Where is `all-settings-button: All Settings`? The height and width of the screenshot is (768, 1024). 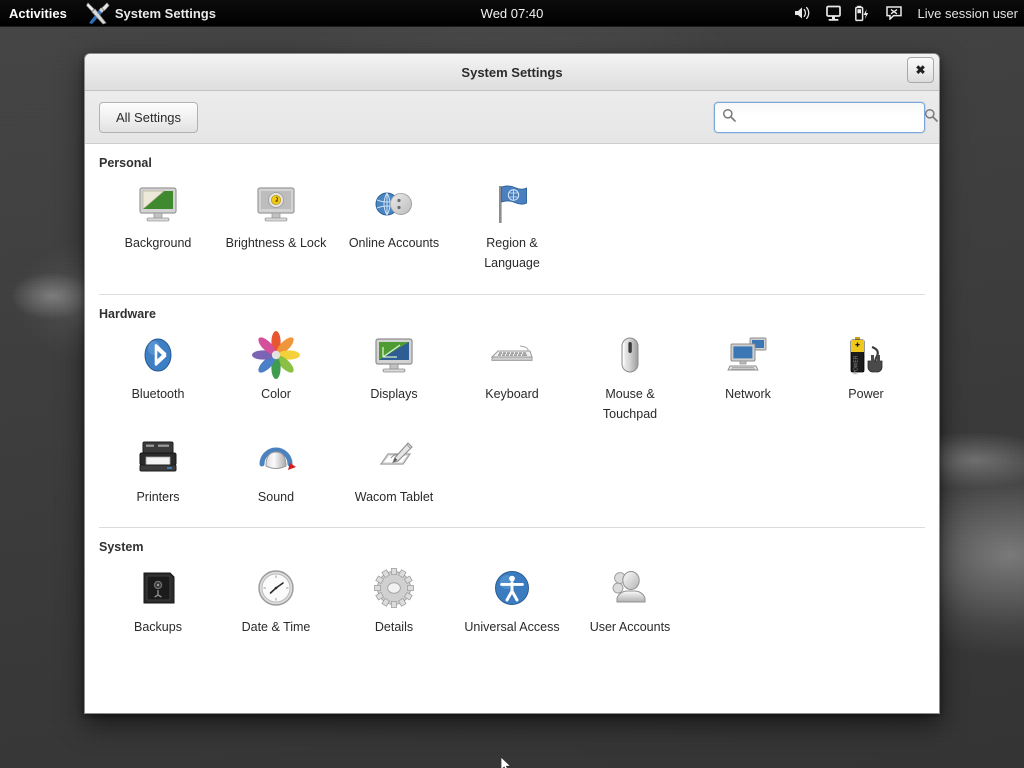 all-settings-button: All Settings is located at coordinates (149, 117).